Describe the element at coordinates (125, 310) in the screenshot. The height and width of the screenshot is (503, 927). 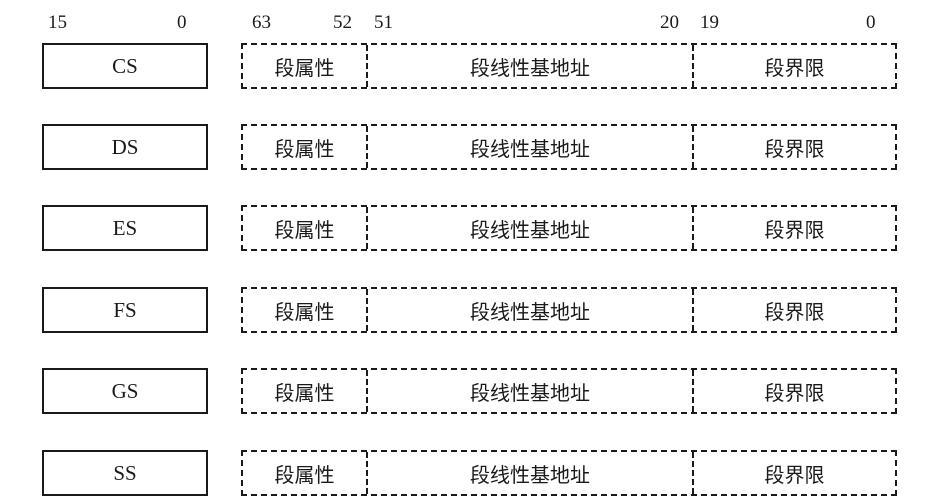
I see `segment-register-box: FS` at that location.